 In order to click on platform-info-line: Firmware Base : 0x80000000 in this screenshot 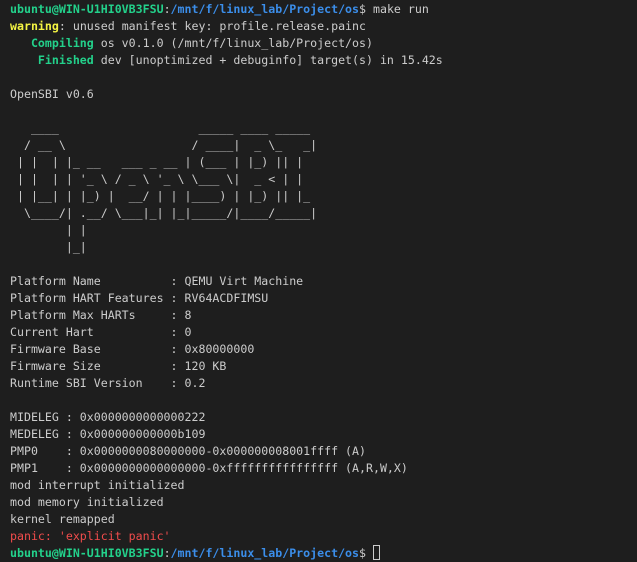, I will do `click(132, 349)`.